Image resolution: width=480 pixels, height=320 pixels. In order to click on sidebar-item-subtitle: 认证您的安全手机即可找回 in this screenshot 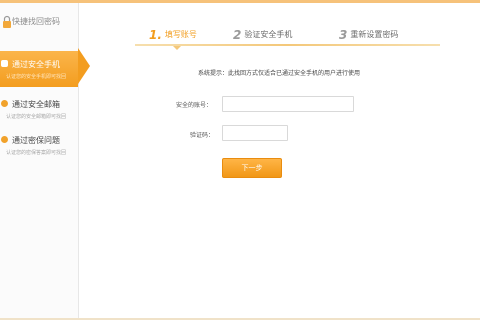, I will do `click(36, 77)`.